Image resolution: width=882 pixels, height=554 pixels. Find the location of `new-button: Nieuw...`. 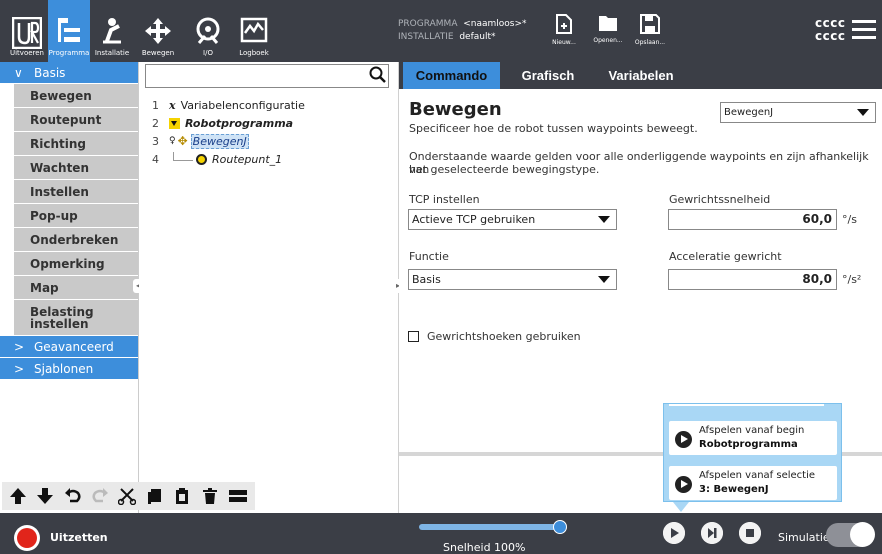

new-button: Nieuw... is located at coordinates (564, 34).